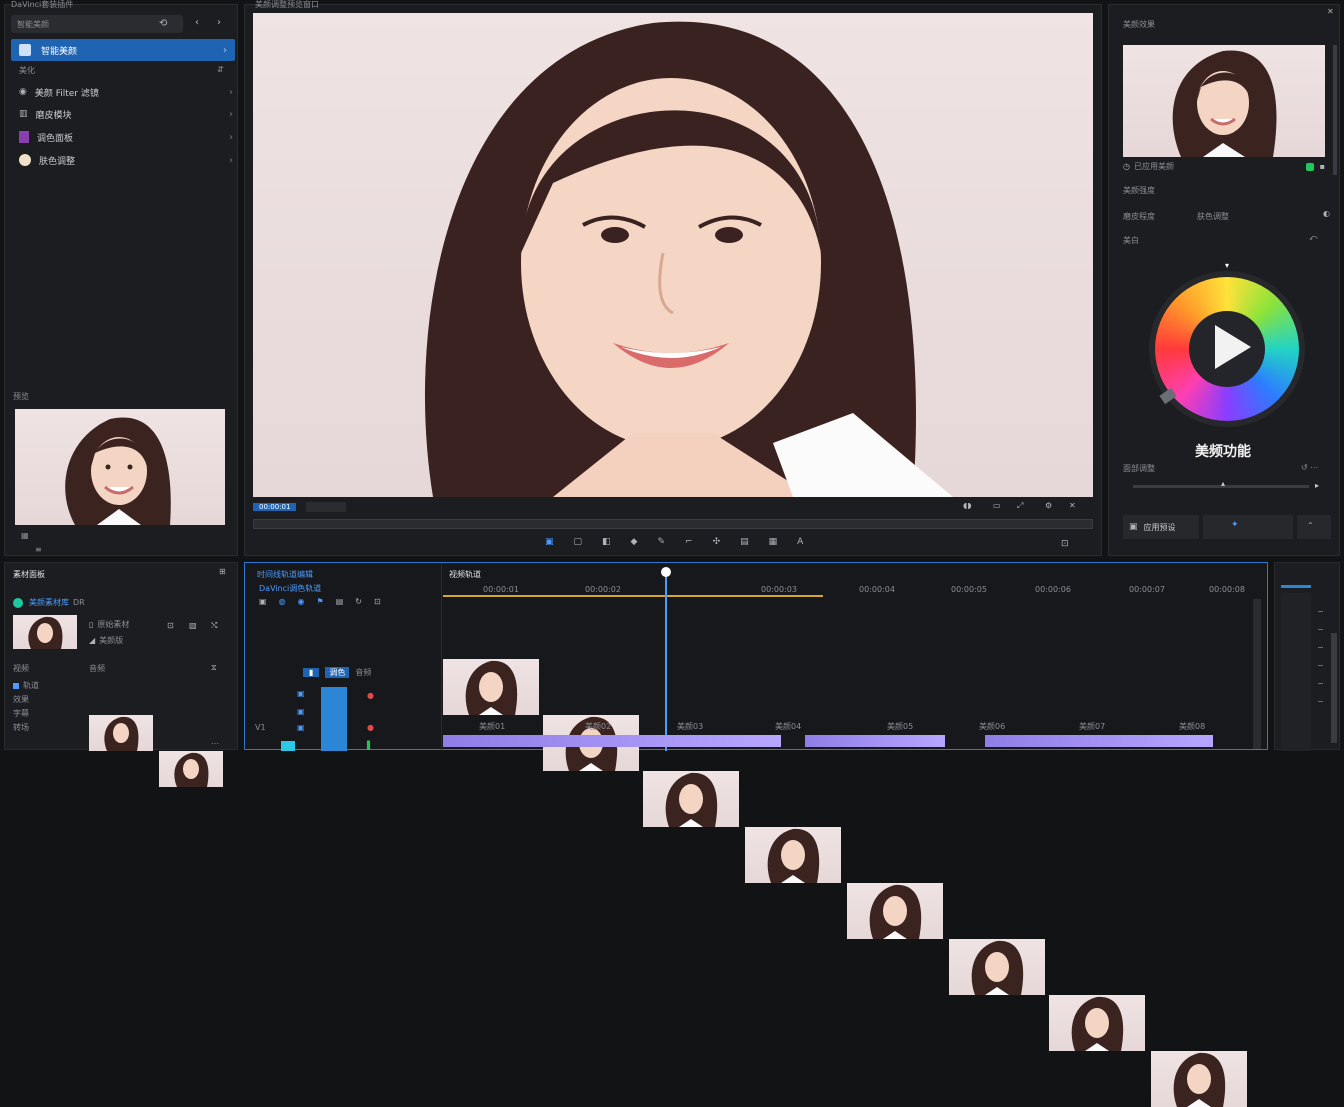  Describe the element at coordinates (126, 160) in the screenshot. I see `list-item: 肤色调整 ›` at that location.